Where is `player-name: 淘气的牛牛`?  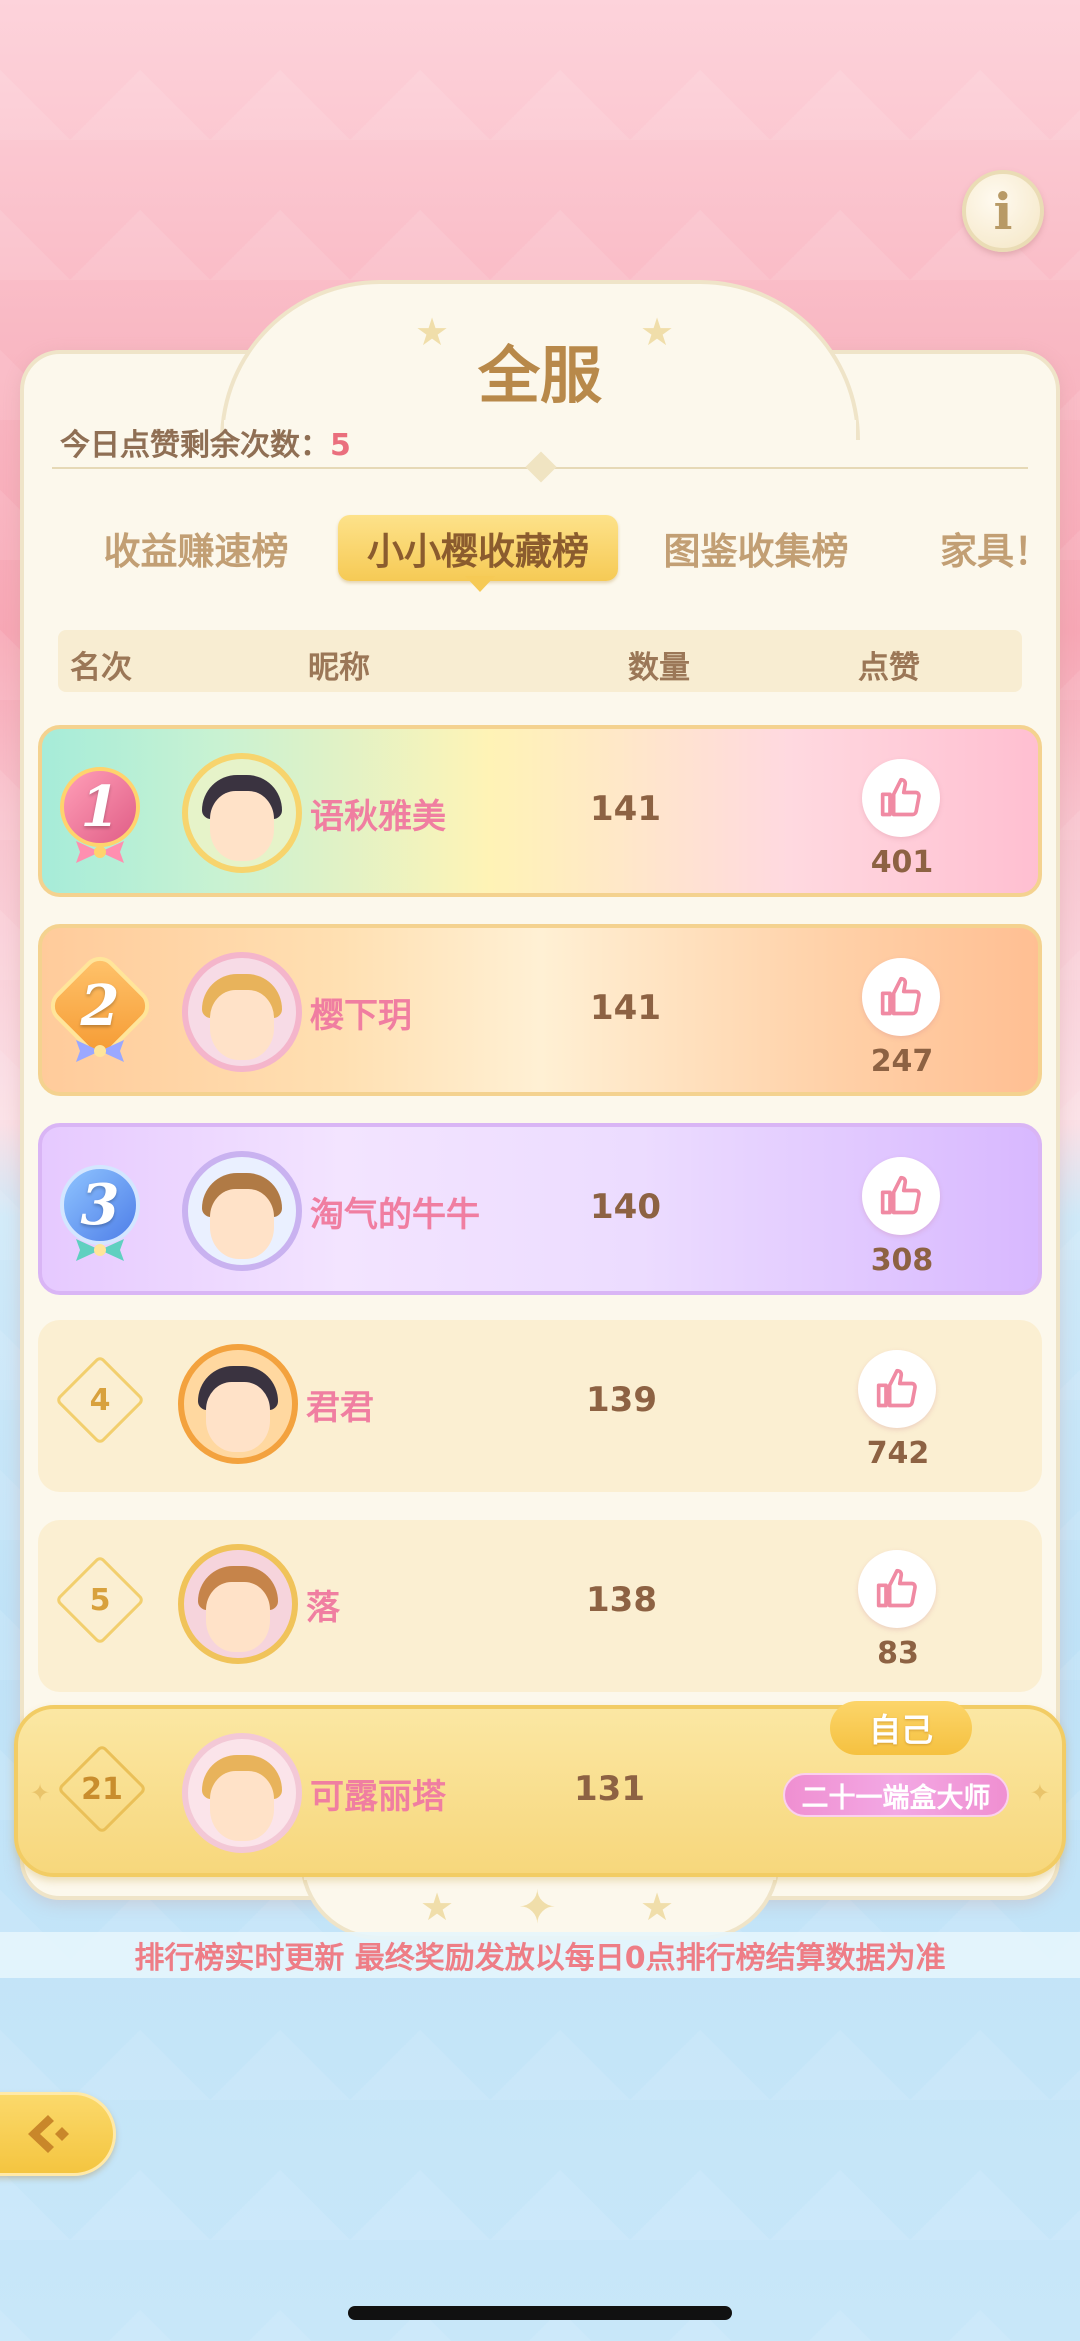
player-name: 淘气的牛牛 is located at coordinates (395, 1215).